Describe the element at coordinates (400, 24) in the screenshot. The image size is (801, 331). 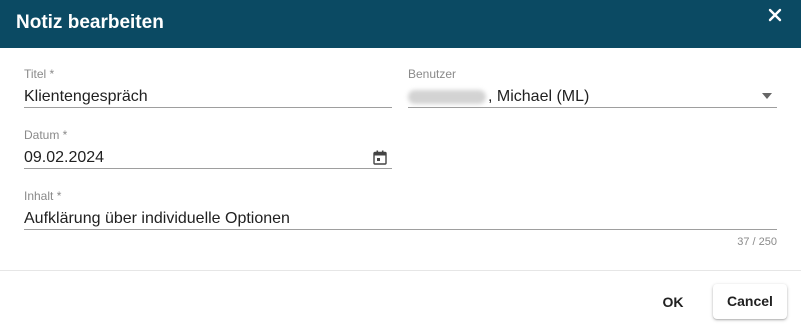
I see `dialog-header: Notiz bearbeiten` at that location.